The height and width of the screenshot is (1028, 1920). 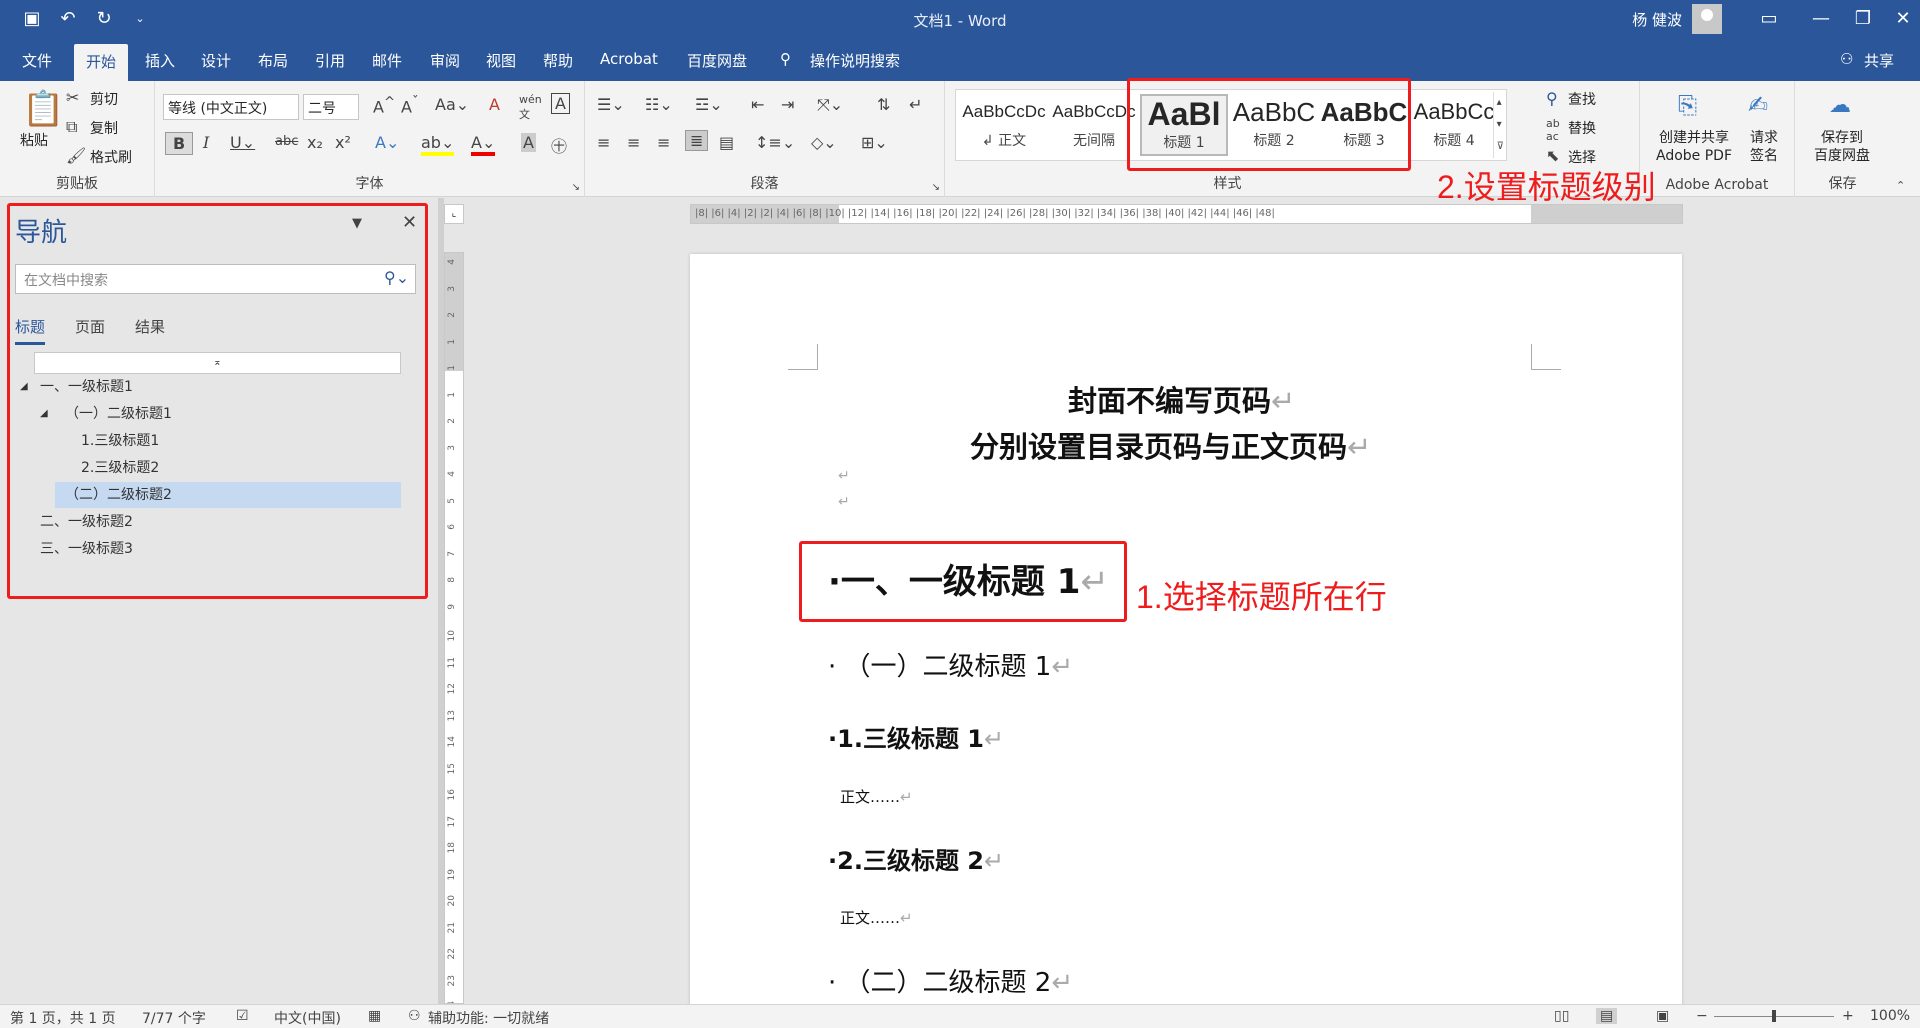 I want to click on request-sign-button: 请求 签名, so click(x=1764, y=147).